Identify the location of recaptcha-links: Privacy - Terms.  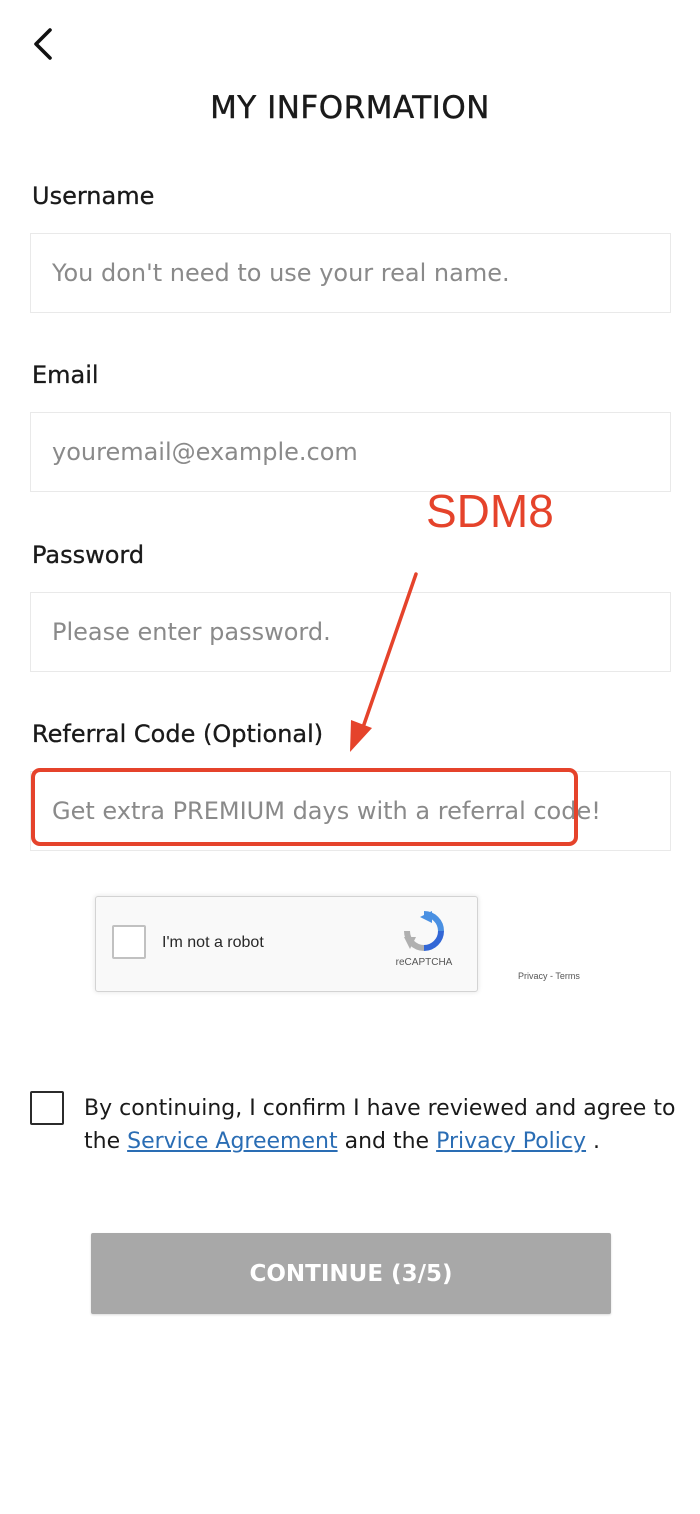
(549, 976).